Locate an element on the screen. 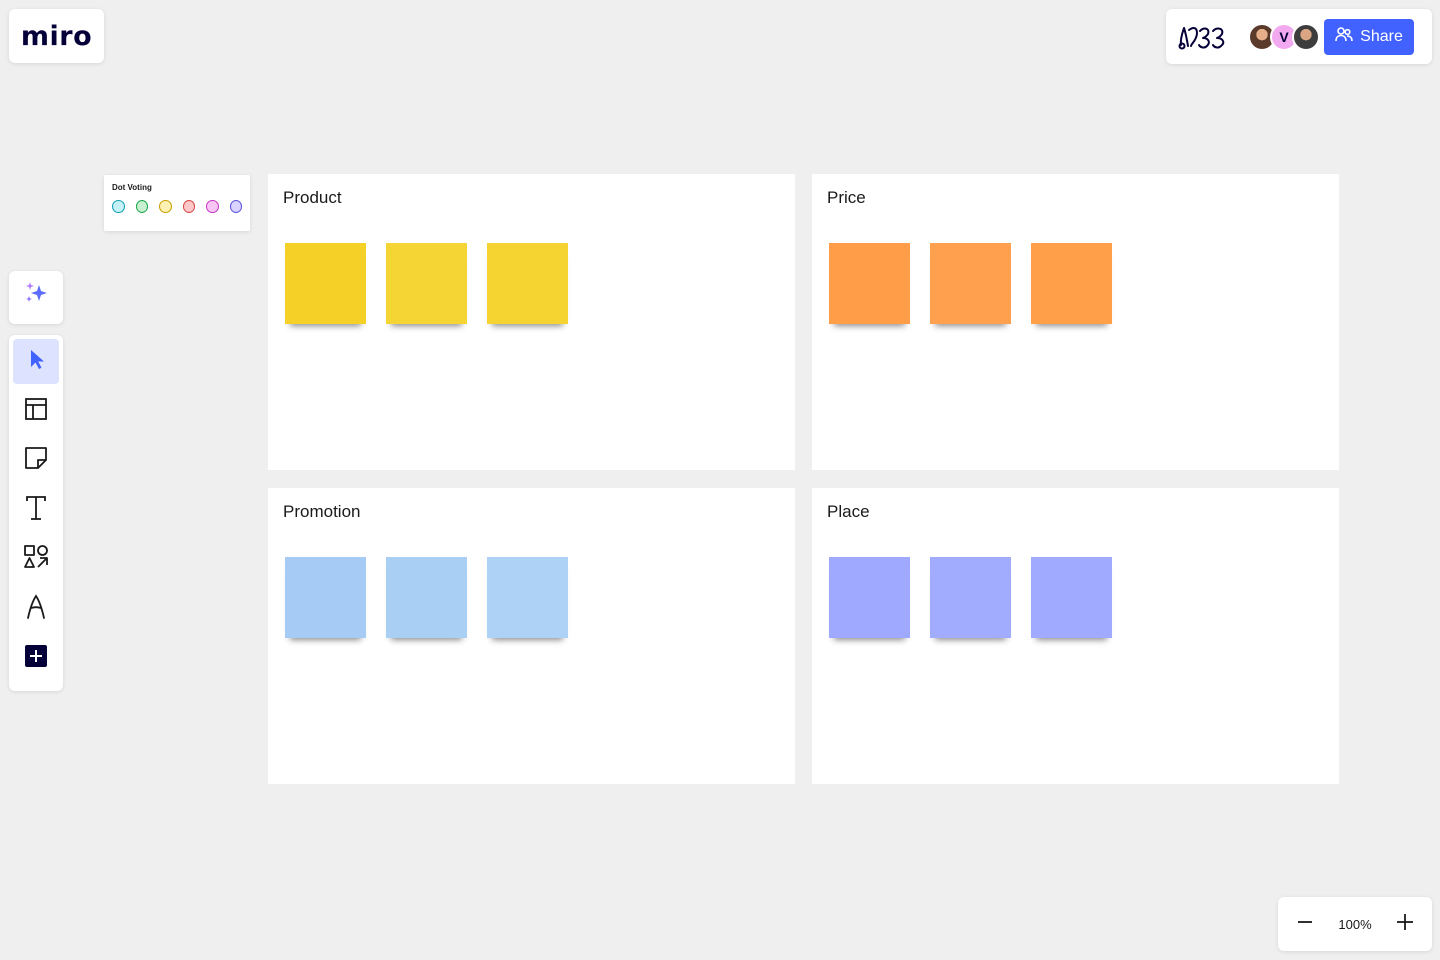 The height and width of the screenshot is (960, 1440). share-button: Share is located at coordinates (1369, 36).